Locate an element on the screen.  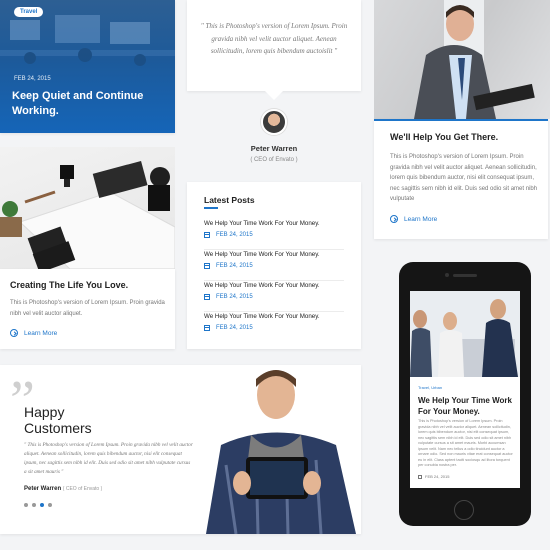
customer-author: Peter Warren ( CEO of Envato ) is located at coordinates (63, 489).